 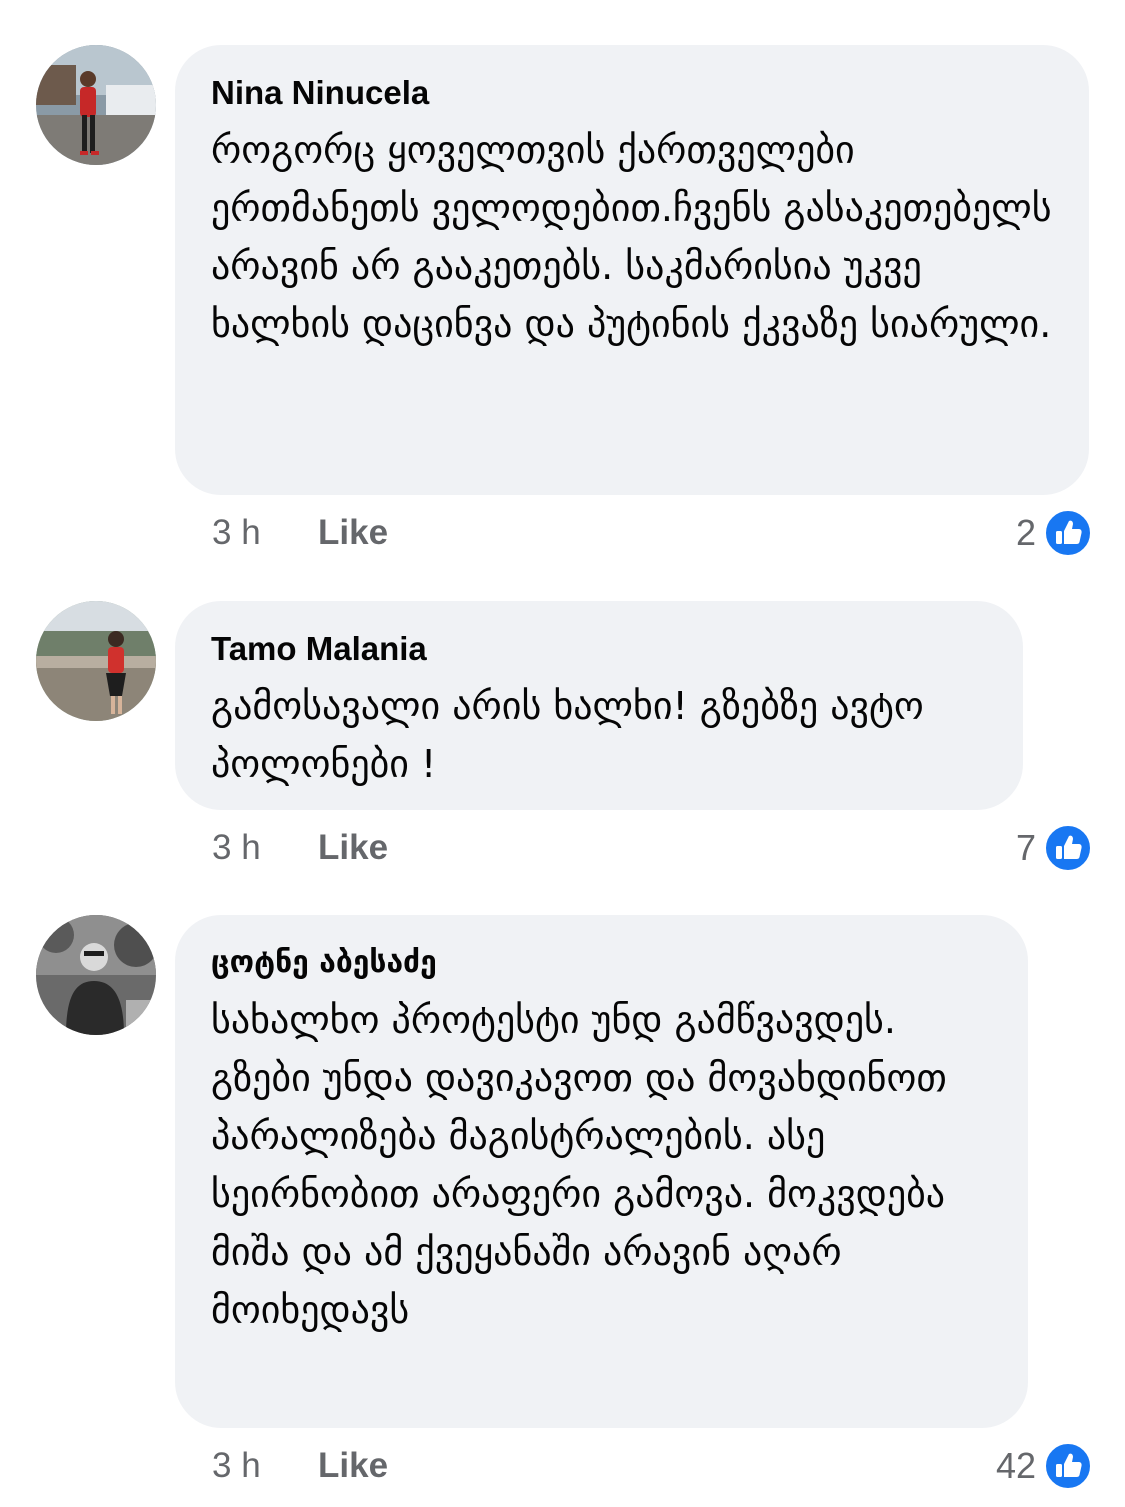 I want to click on reaction-summary: 7, so click(x=1054, y=848).